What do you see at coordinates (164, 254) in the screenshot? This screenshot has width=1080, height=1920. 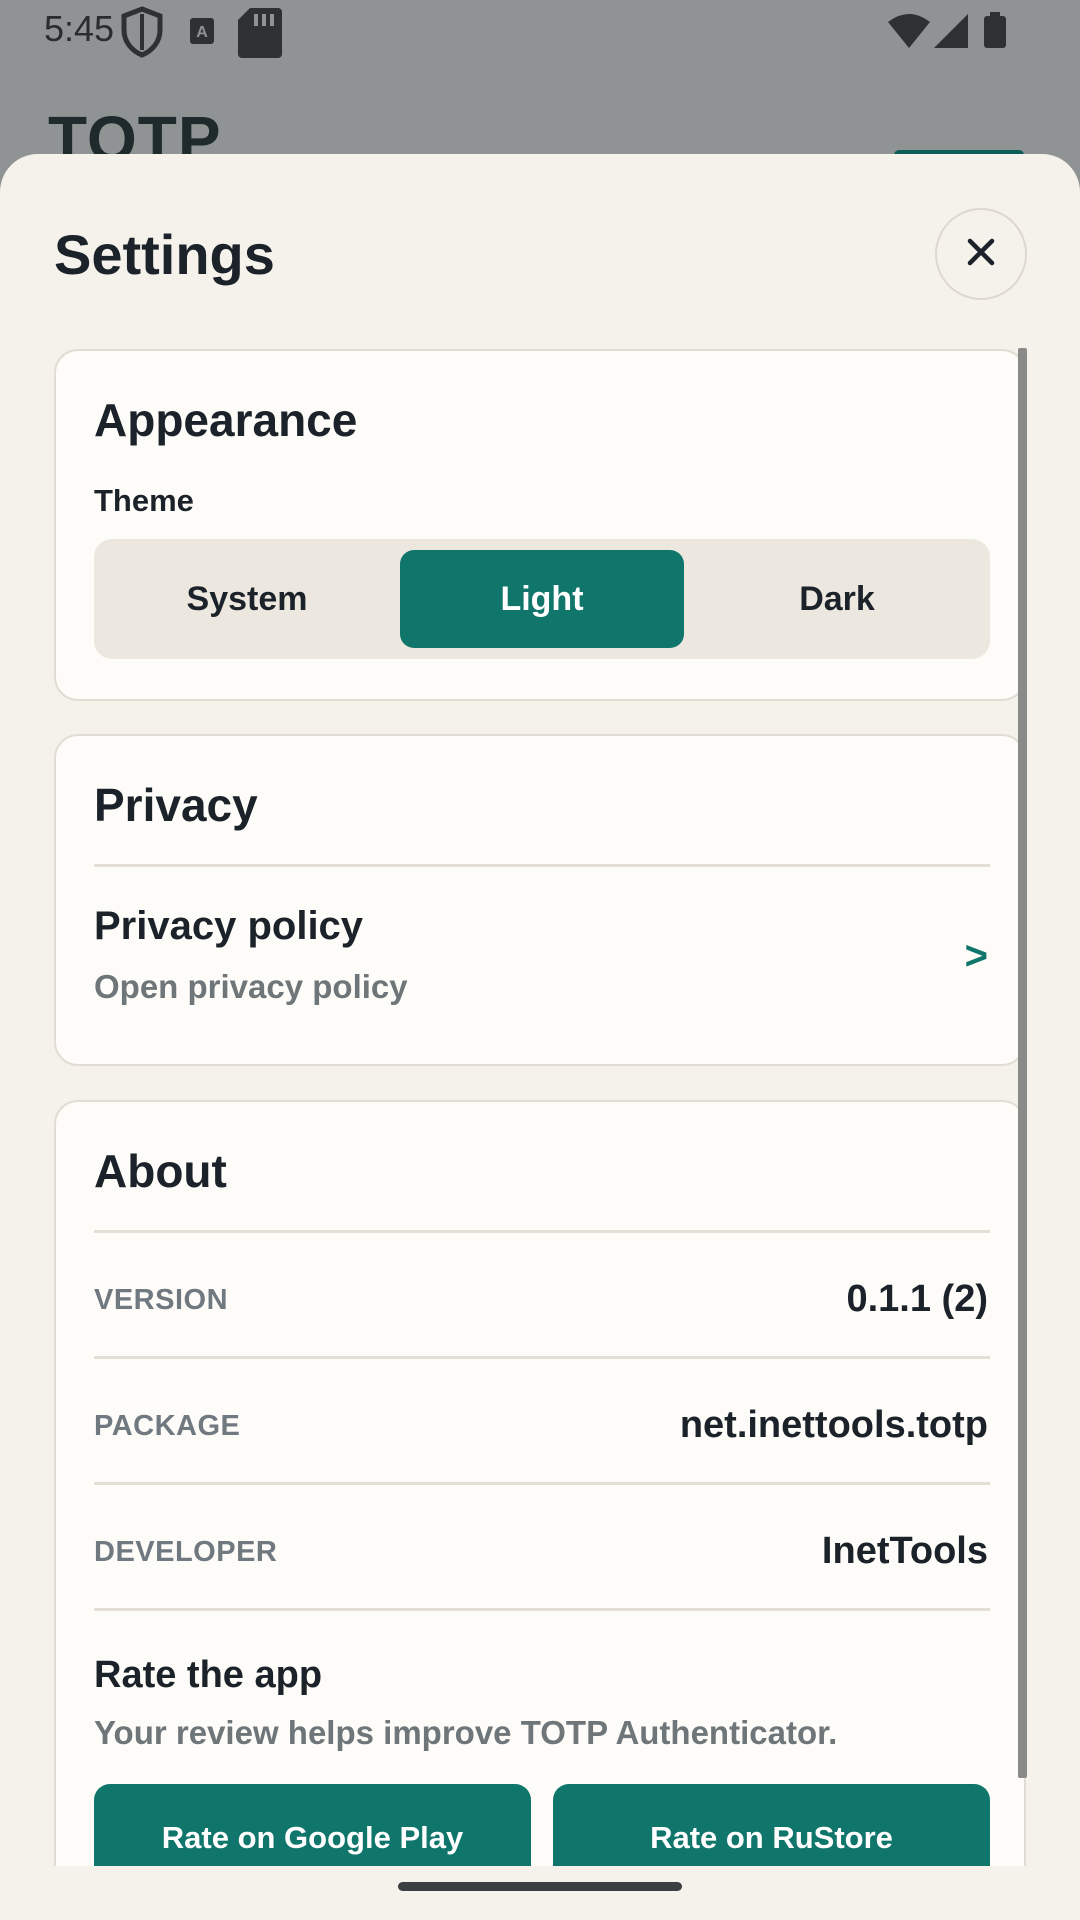 I see `sheet-title: Settings` at bounding box center [164, 254].